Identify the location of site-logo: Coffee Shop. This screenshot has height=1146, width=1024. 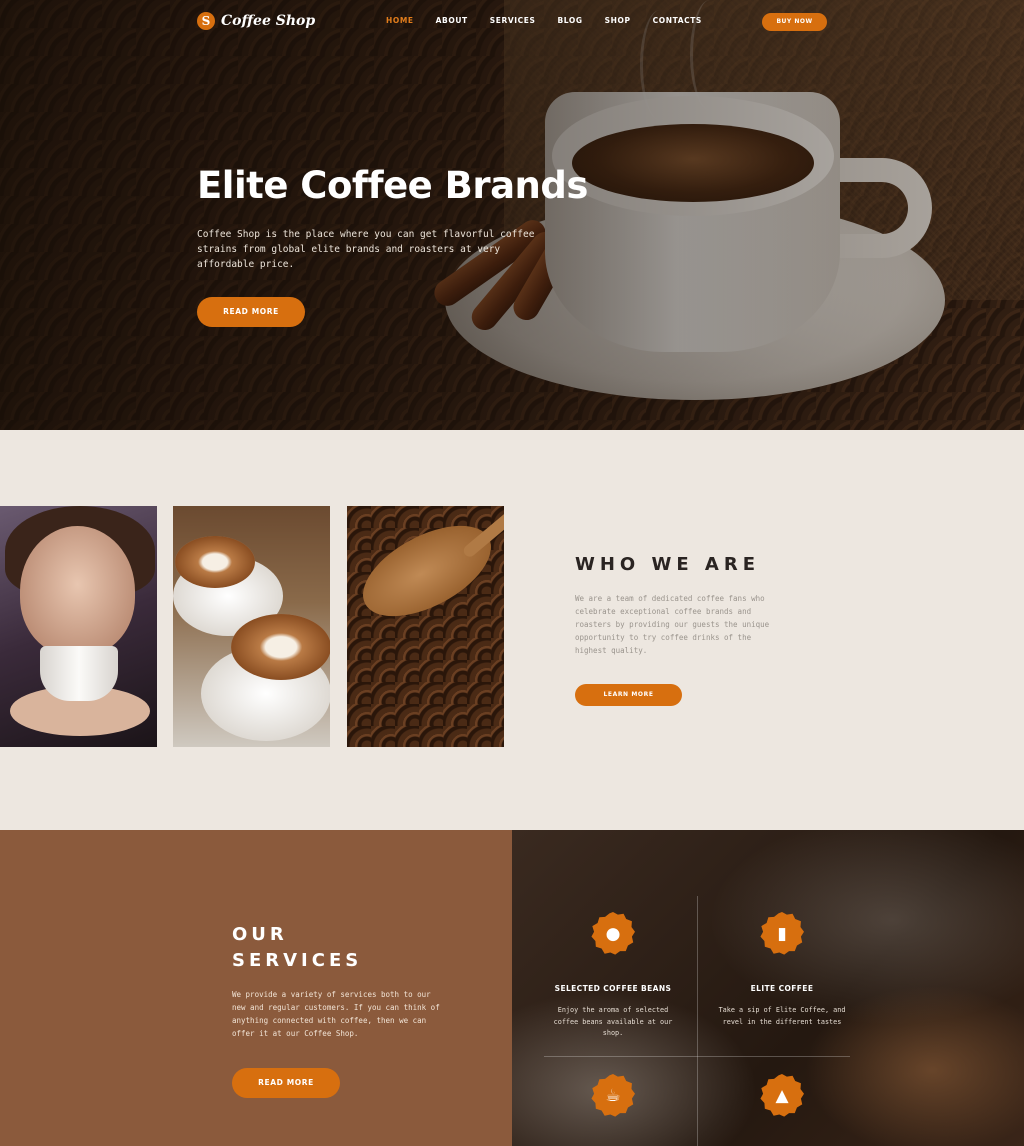
(256, 21).